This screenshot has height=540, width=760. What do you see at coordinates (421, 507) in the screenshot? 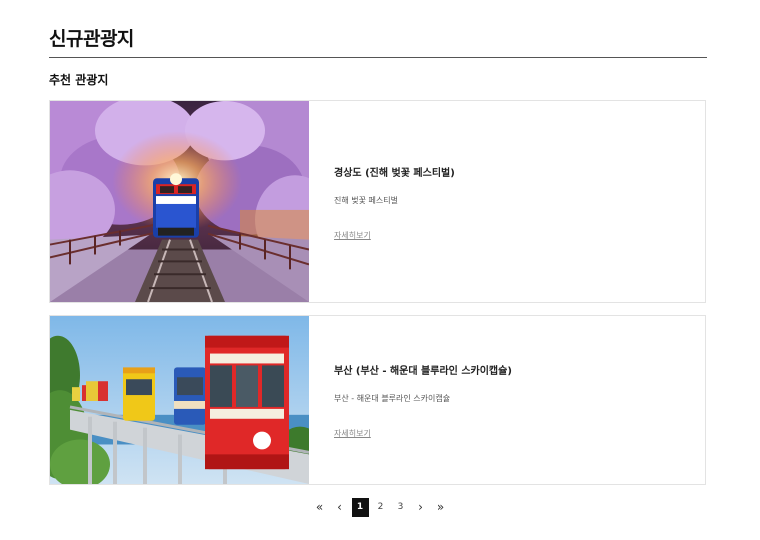
I see `chevron-right-icon: ›` at bounding box center [421, 507].